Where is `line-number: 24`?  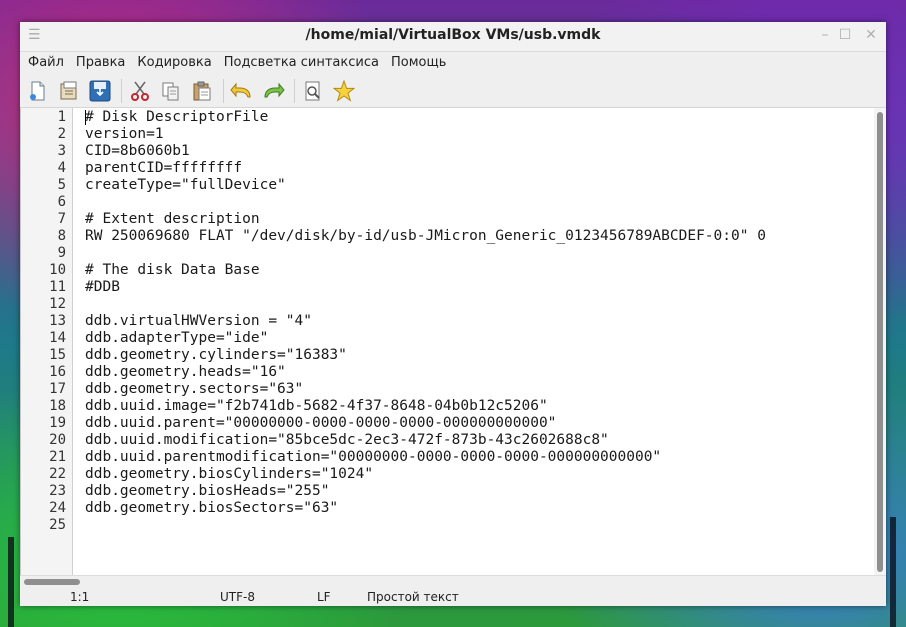 line-number: 24 is located at coordinates (57, 508).